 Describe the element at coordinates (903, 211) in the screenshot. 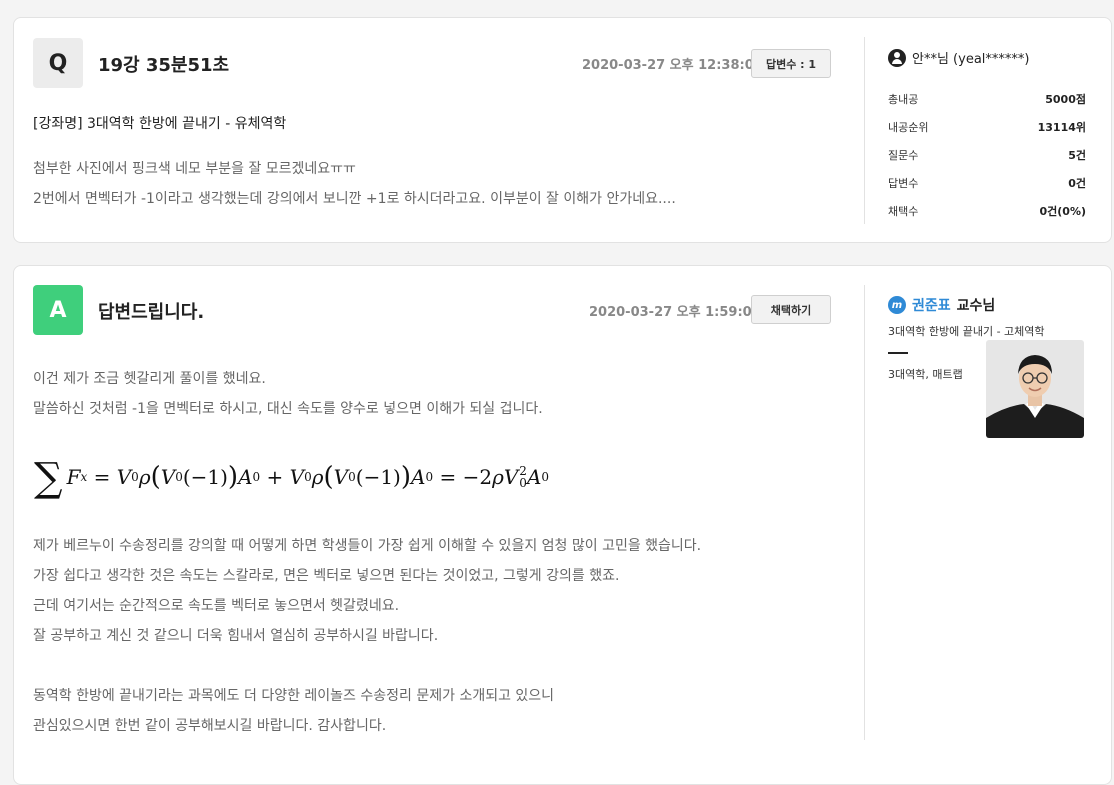

I see `stat-label: 채택수` at that location.